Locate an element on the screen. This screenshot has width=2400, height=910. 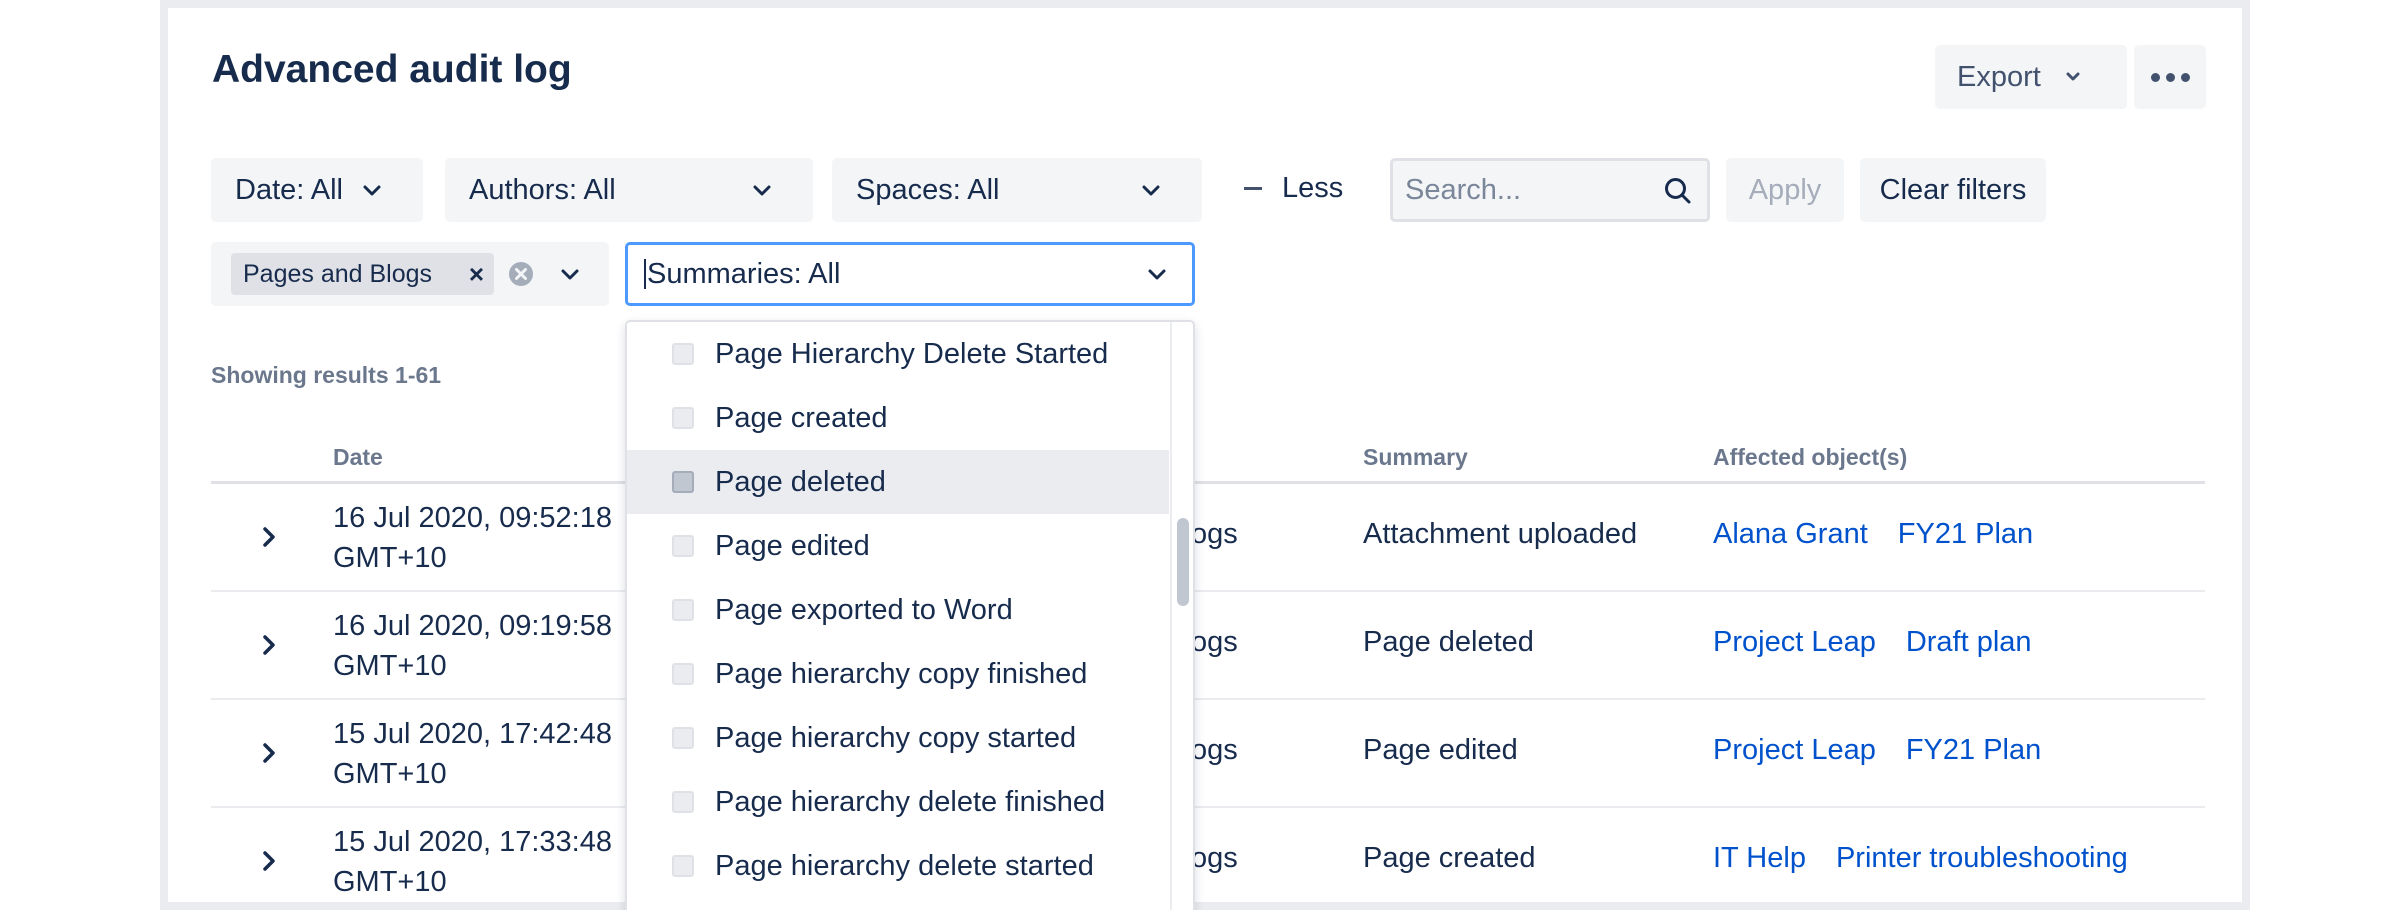
column-header-summary: Summary is located at coordinates (1415, 457).